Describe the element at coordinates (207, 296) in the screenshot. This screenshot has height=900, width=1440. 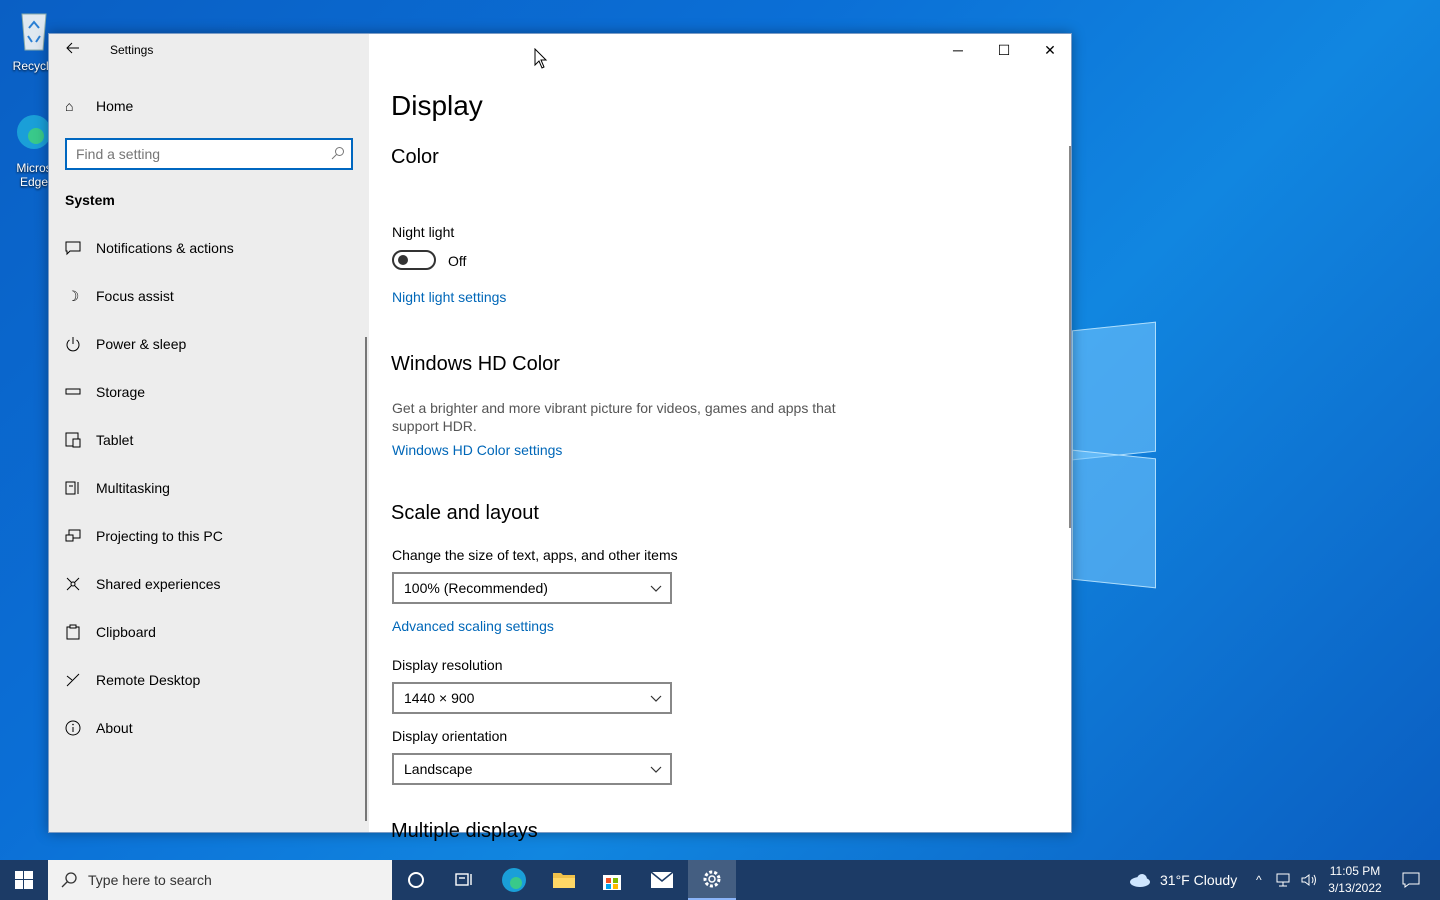
I see `sidebar-item-focus-assist: ☽ Focus assist` at that location.